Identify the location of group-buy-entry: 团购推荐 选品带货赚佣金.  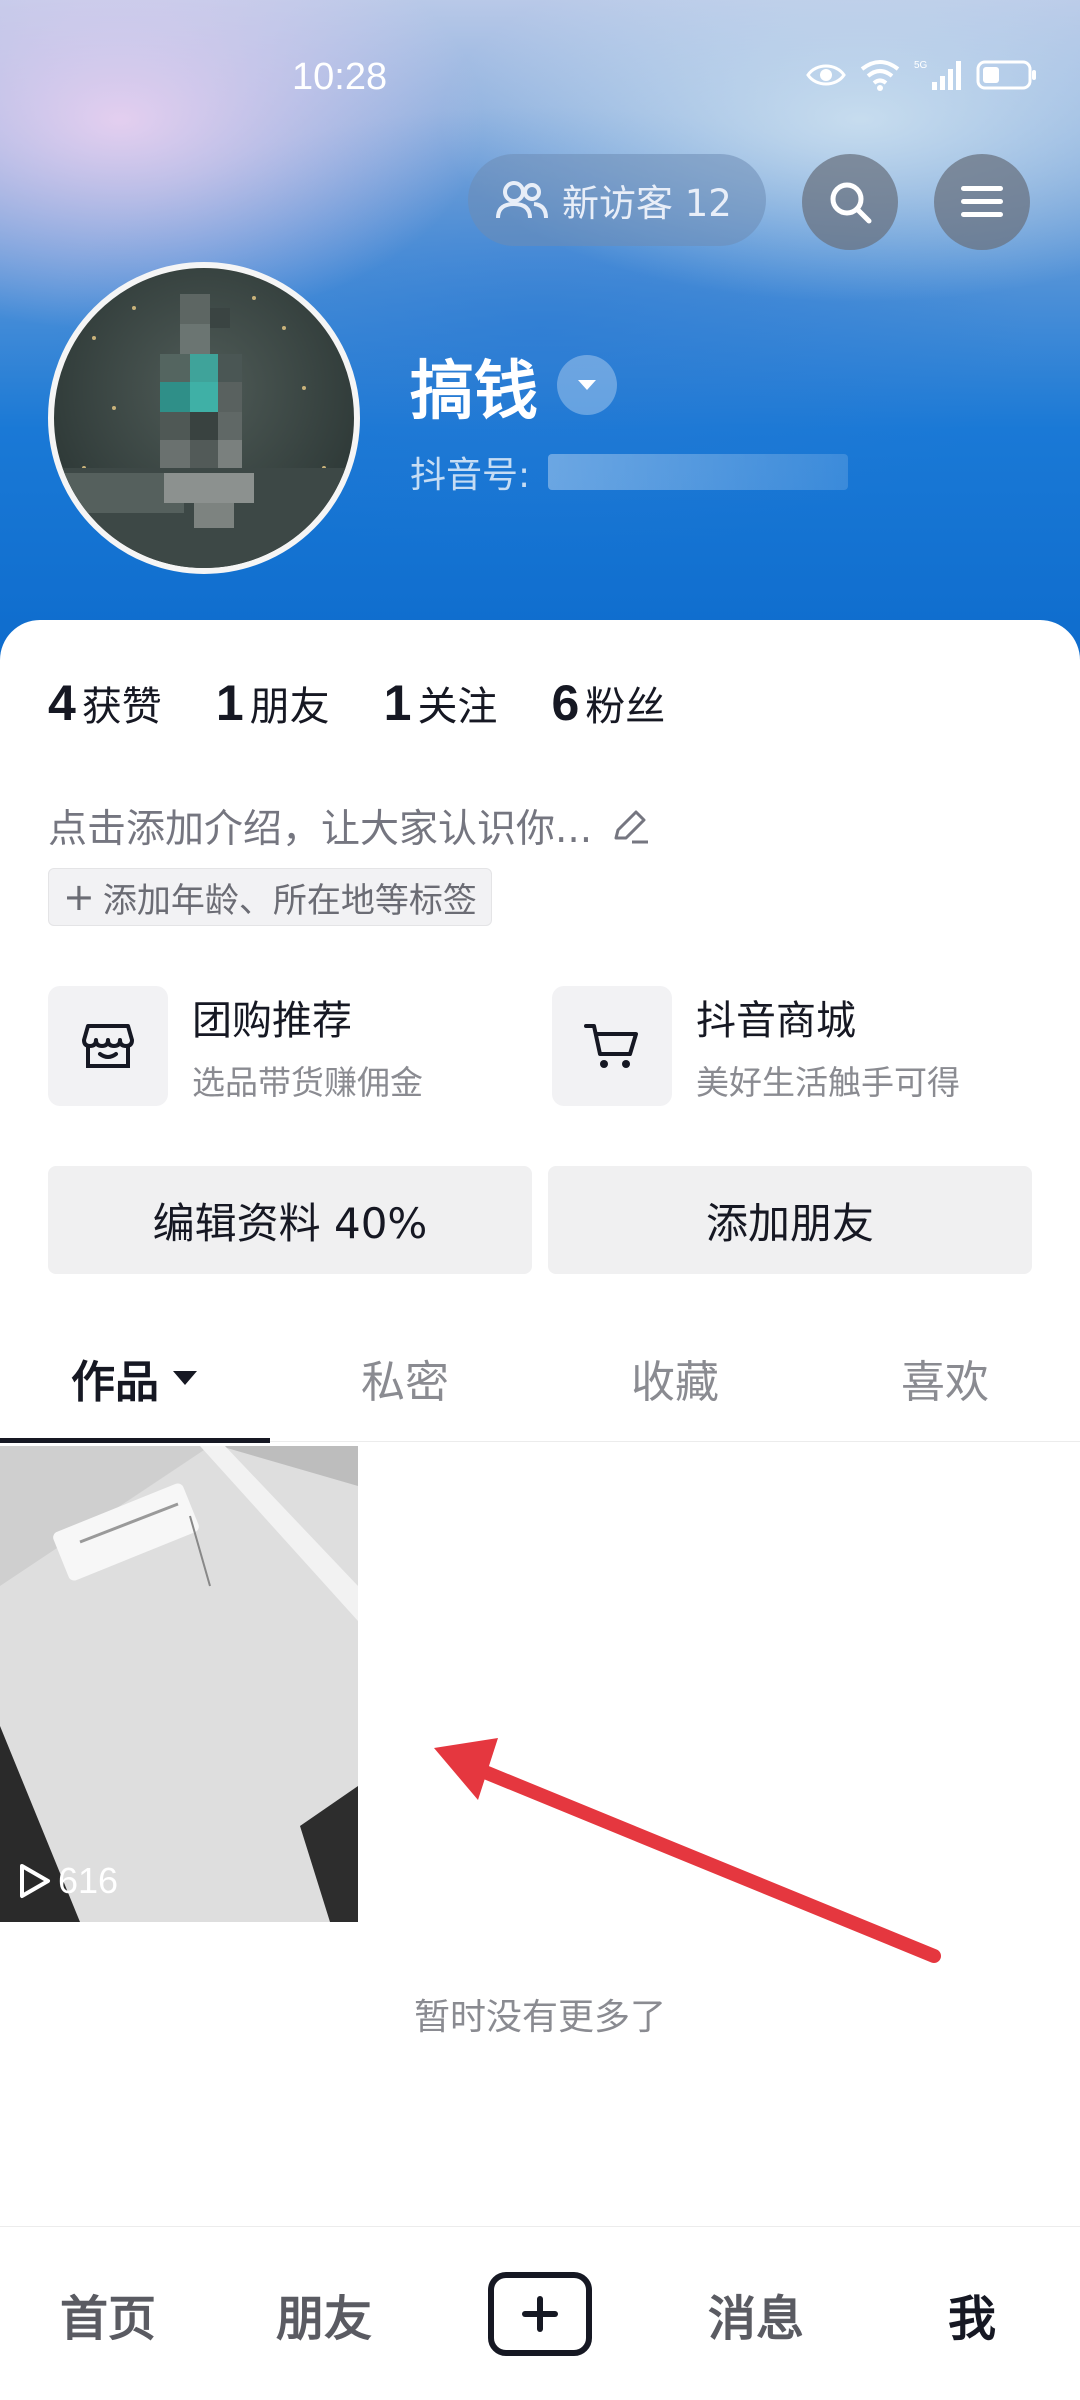
(235, 1046).